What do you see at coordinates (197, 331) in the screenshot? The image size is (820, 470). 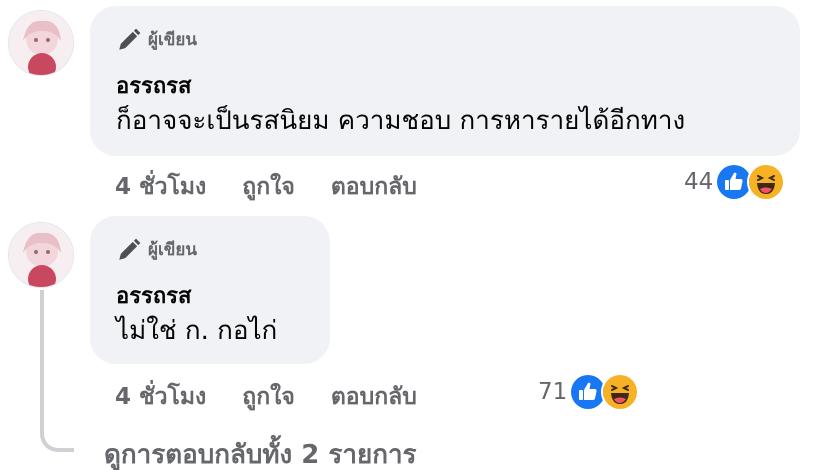 I see `comment-text: ไม่ใช่ ก. กอไก่` at bounding box center [197, 331].